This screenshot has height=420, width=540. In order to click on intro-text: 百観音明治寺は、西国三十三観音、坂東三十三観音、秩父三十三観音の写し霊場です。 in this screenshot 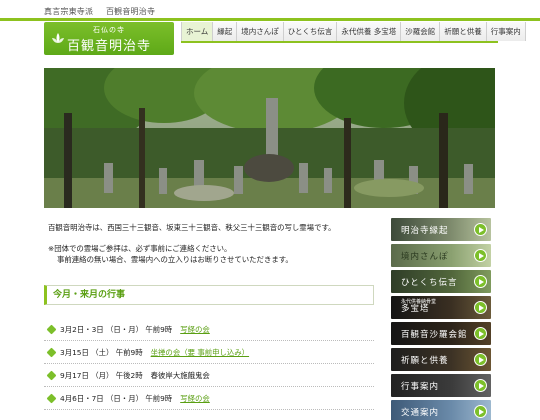, I will do `click(192, 227)`.